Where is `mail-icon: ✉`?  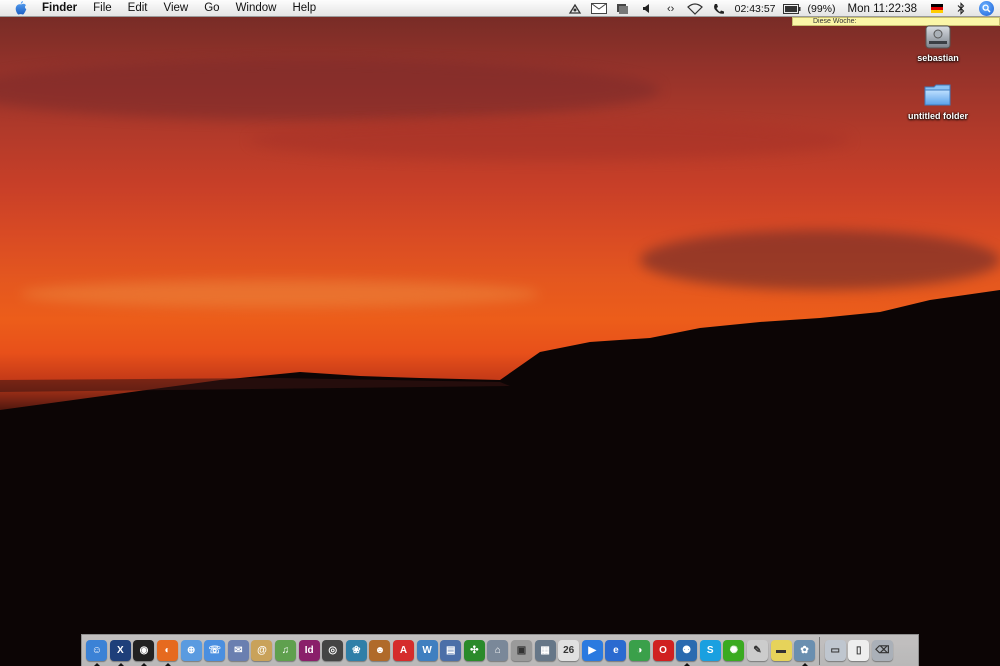
mail-icon: ✉ is located at coordinates (238, 650).